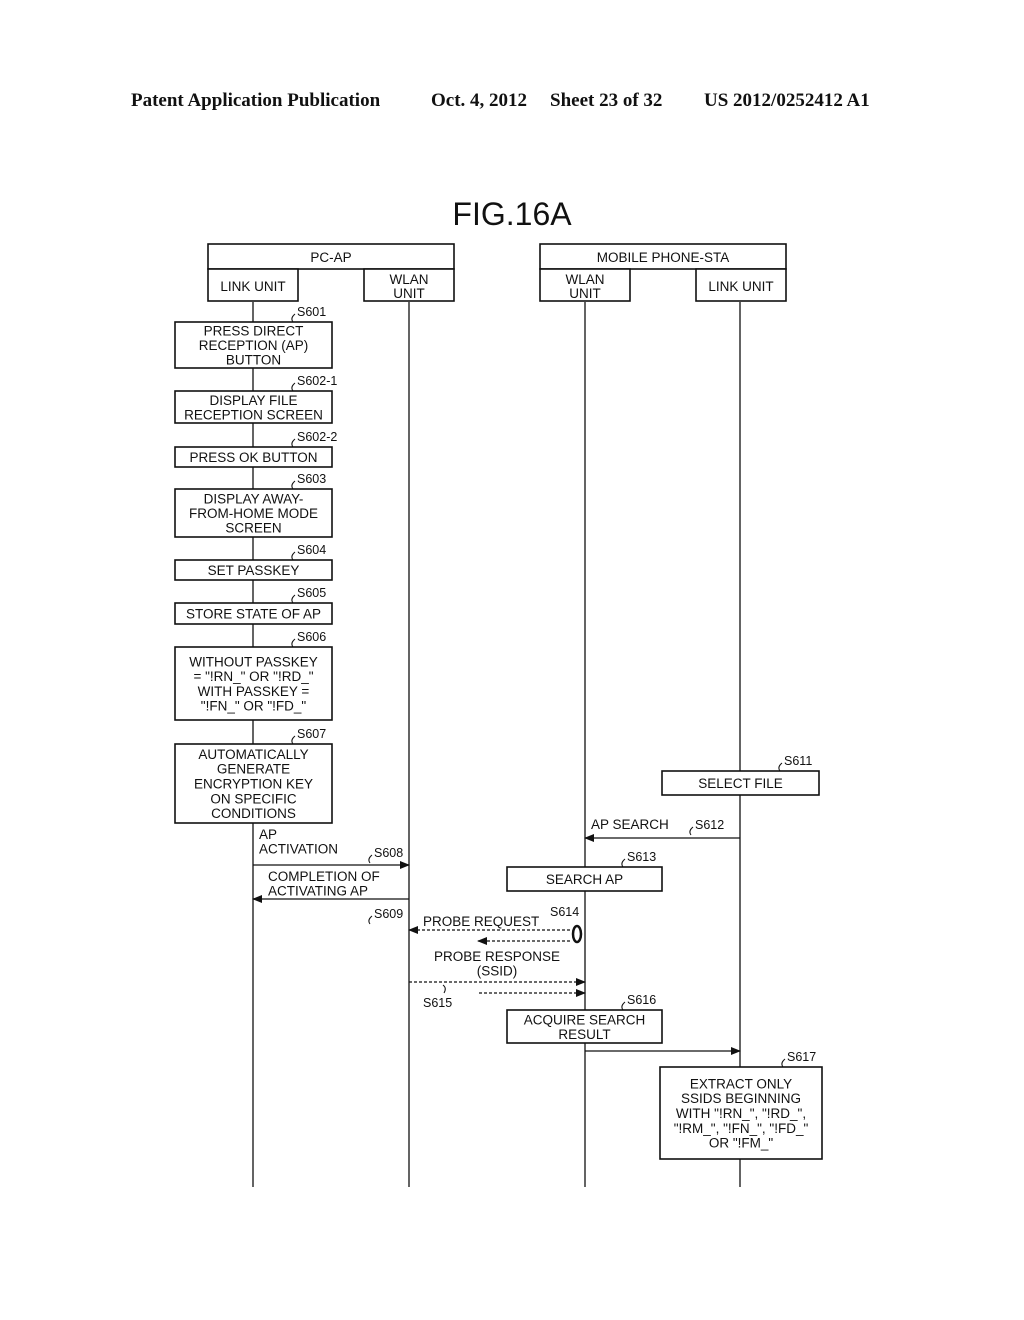  Describe the element at coordinates (388, 914) in the screenshot. I see `step-id: S609` at that location.